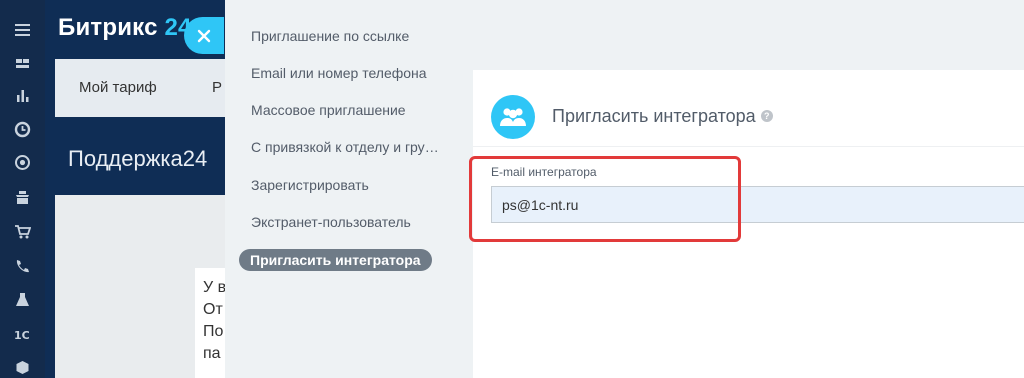  What do you see at coordinates (22, 95) in the screenshot?
I see `analytics-icon` at bounding box center [22, 95].